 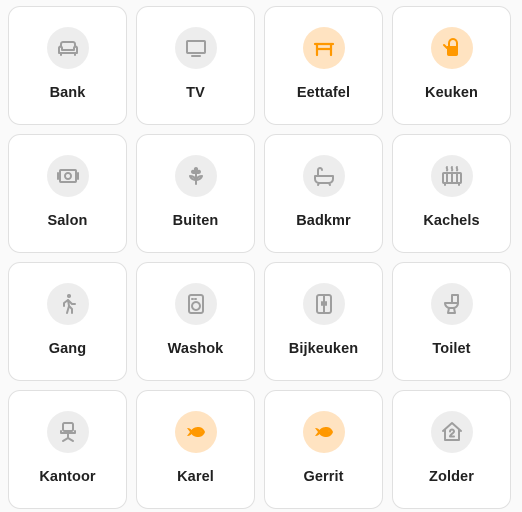 I want to click on tile-gang: Gang, so click(x=67, y=321).